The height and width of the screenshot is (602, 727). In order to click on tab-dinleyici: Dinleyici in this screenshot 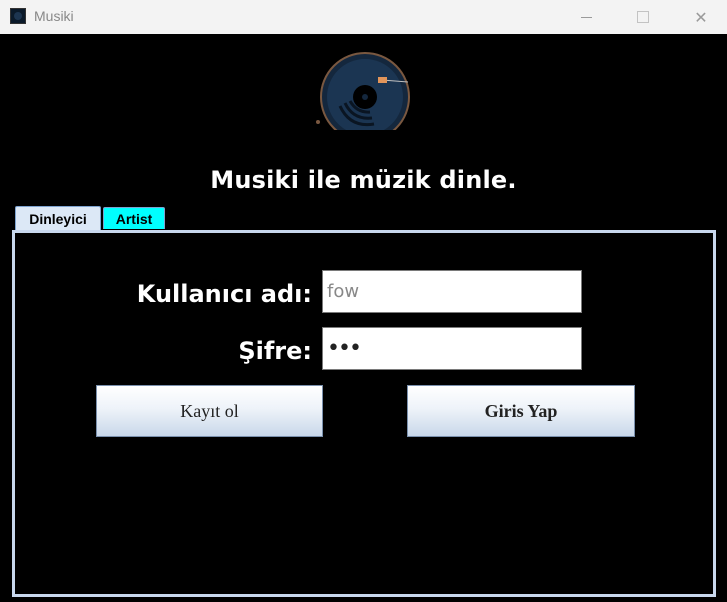, I will do `click(58, 218)`.